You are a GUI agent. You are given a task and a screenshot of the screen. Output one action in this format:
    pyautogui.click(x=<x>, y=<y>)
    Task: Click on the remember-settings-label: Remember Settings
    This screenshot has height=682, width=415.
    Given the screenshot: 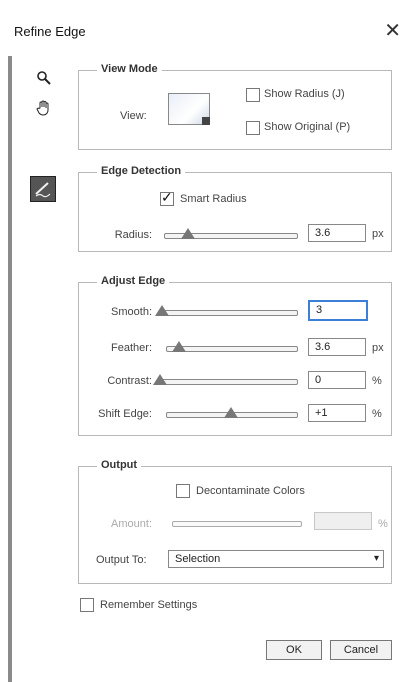 What is the action you would take?
    pyautogui.click(x=149, y=605)
    